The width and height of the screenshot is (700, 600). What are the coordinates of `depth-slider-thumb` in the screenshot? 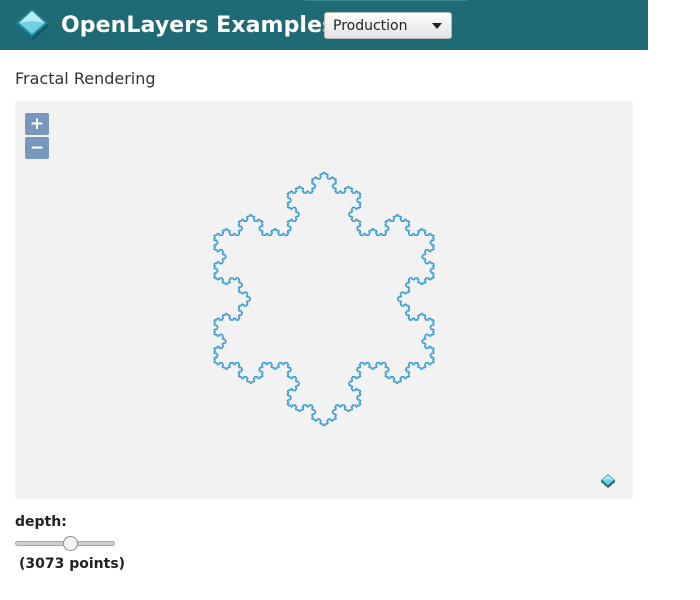 It's located at (70, 543).